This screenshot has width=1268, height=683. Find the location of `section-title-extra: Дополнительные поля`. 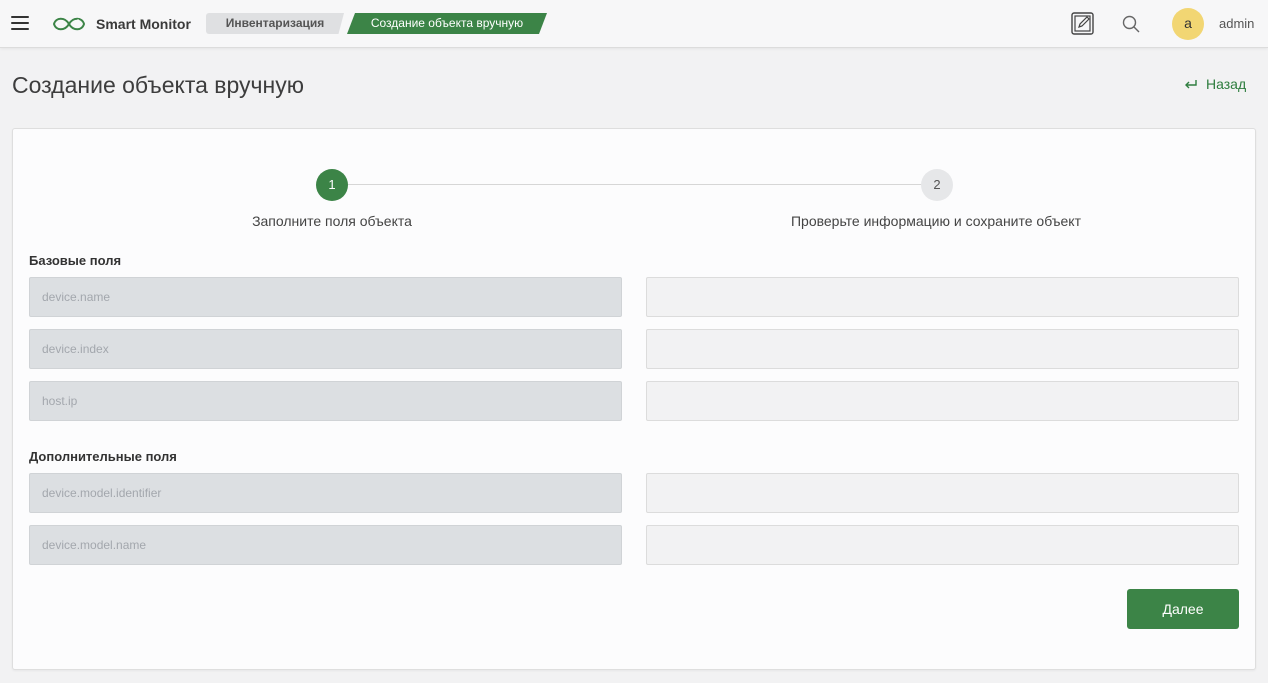

section-title-extra: Дополнительные поля is located at coordinates (103, 456).